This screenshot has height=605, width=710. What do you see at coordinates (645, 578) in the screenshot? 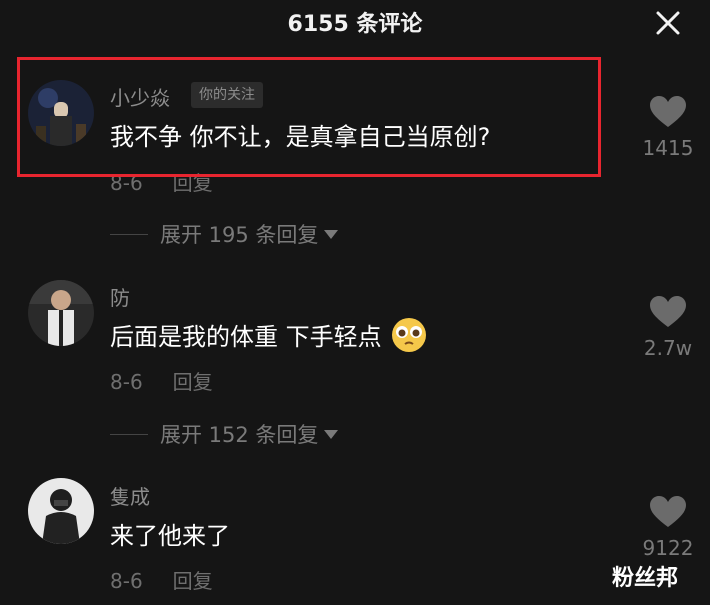
I see `watermark: 粉丝邦` at bounding box center [645, 578].